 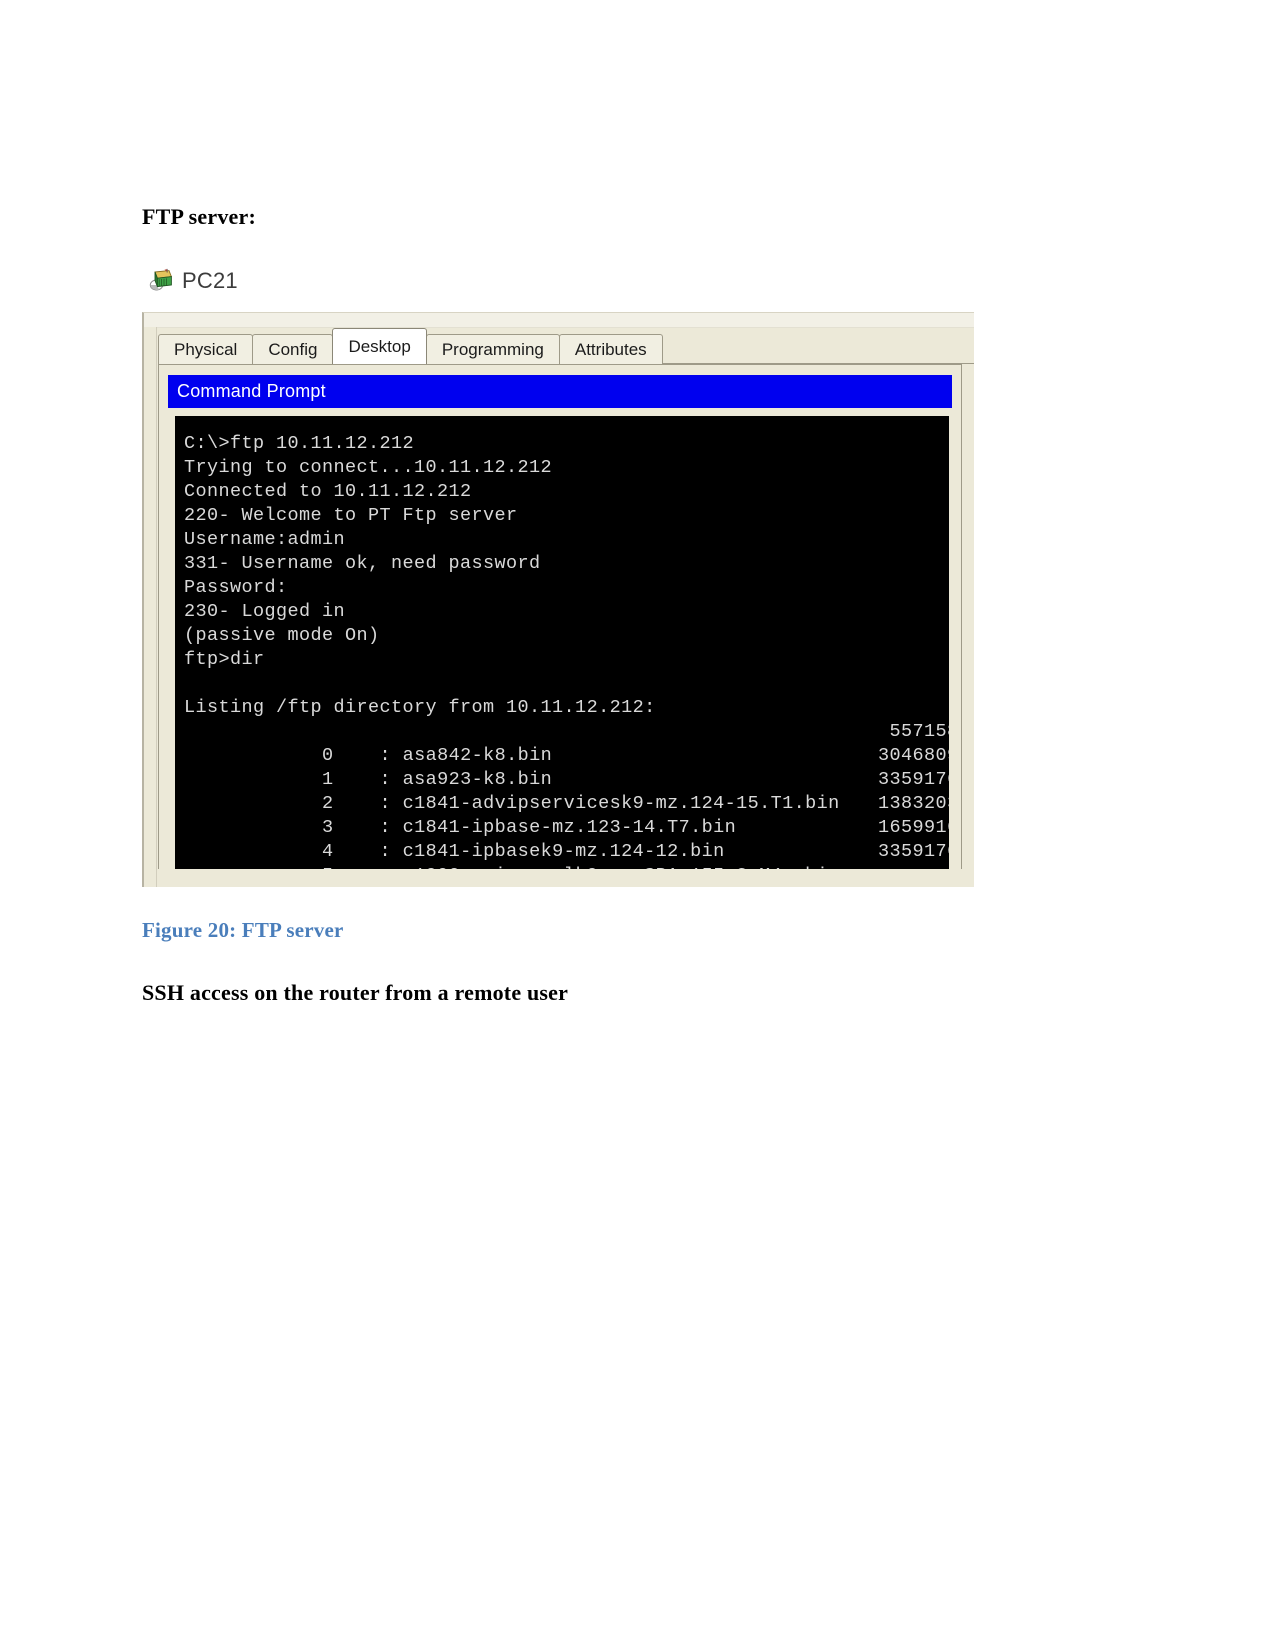 What do you see at coordinates (293, 349) in the screenshot?
I see `tab-config: Config` at bounding box center [293, 349].